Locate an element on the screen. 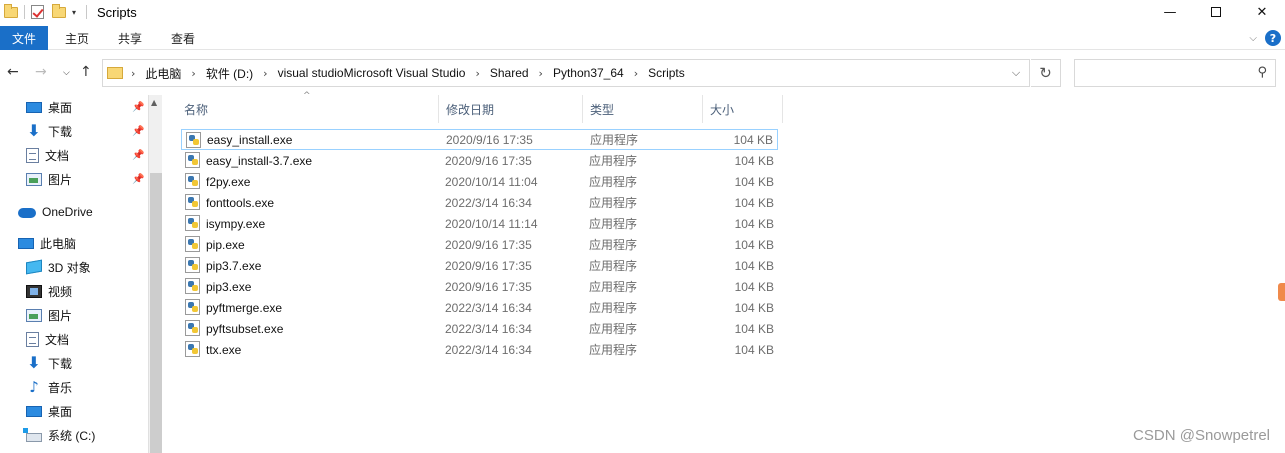 The width and height of the screenshot is (1285, 453). file-name: pip3.exe is located at coordinates (229, 286).